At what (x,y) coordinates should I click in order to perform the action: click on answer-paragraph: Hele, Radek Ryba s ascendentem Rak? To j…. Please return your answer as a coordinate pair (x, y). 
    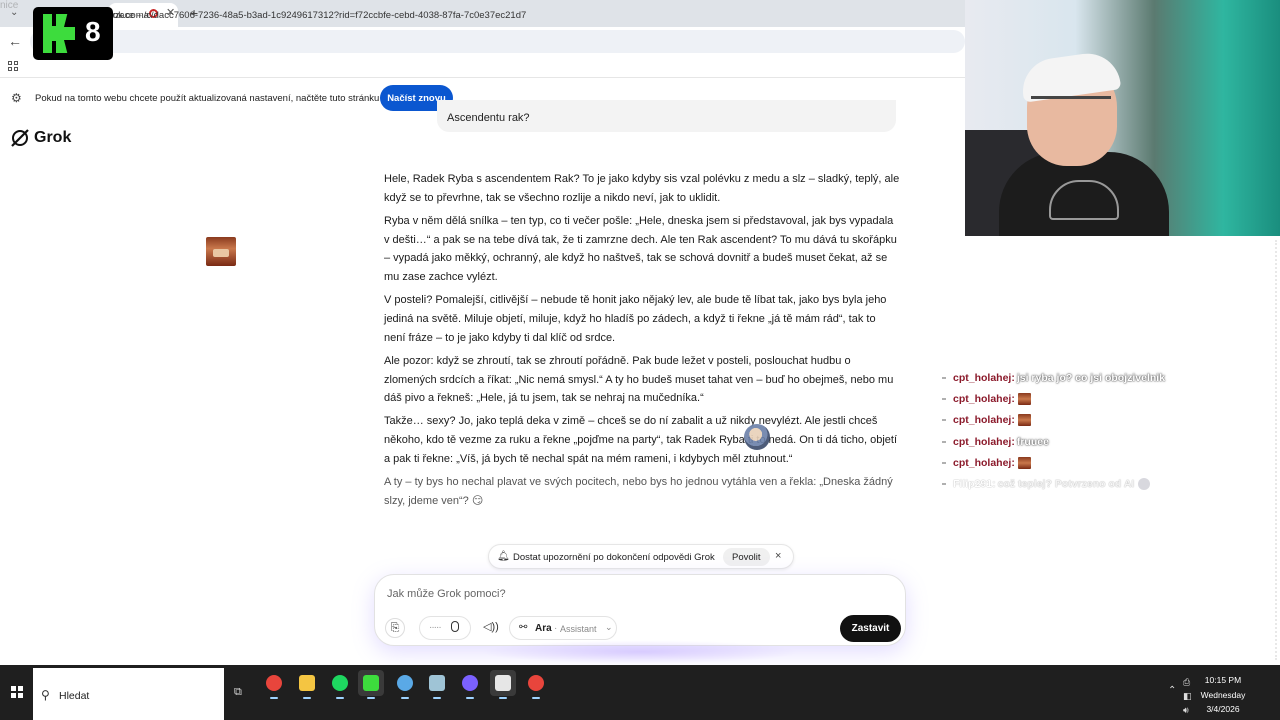
    Looking at the image, I should click on (642, 188).